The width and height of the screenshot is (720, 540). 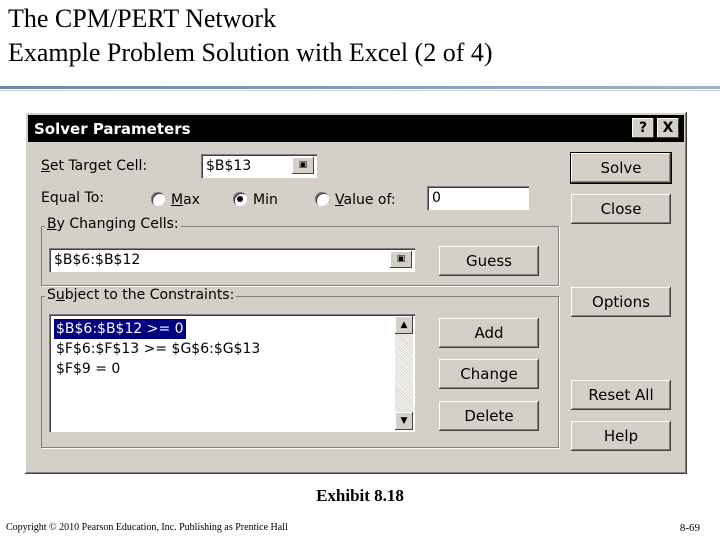 What do you see at coordinates (643, 128) in the screenshot?
I see `help-icon: ?` at bounding box center [643, 128].